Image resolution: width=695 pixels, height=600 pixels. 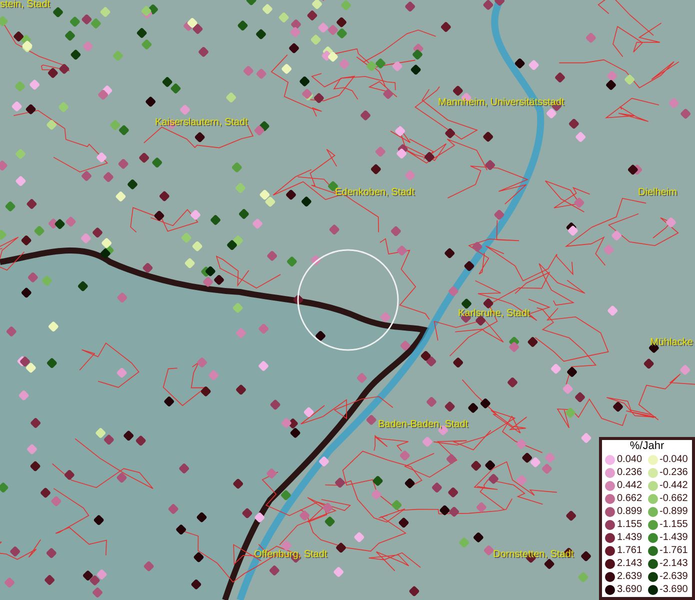 I want to click on legend-label: 0.040, so click(x=629, y=459).